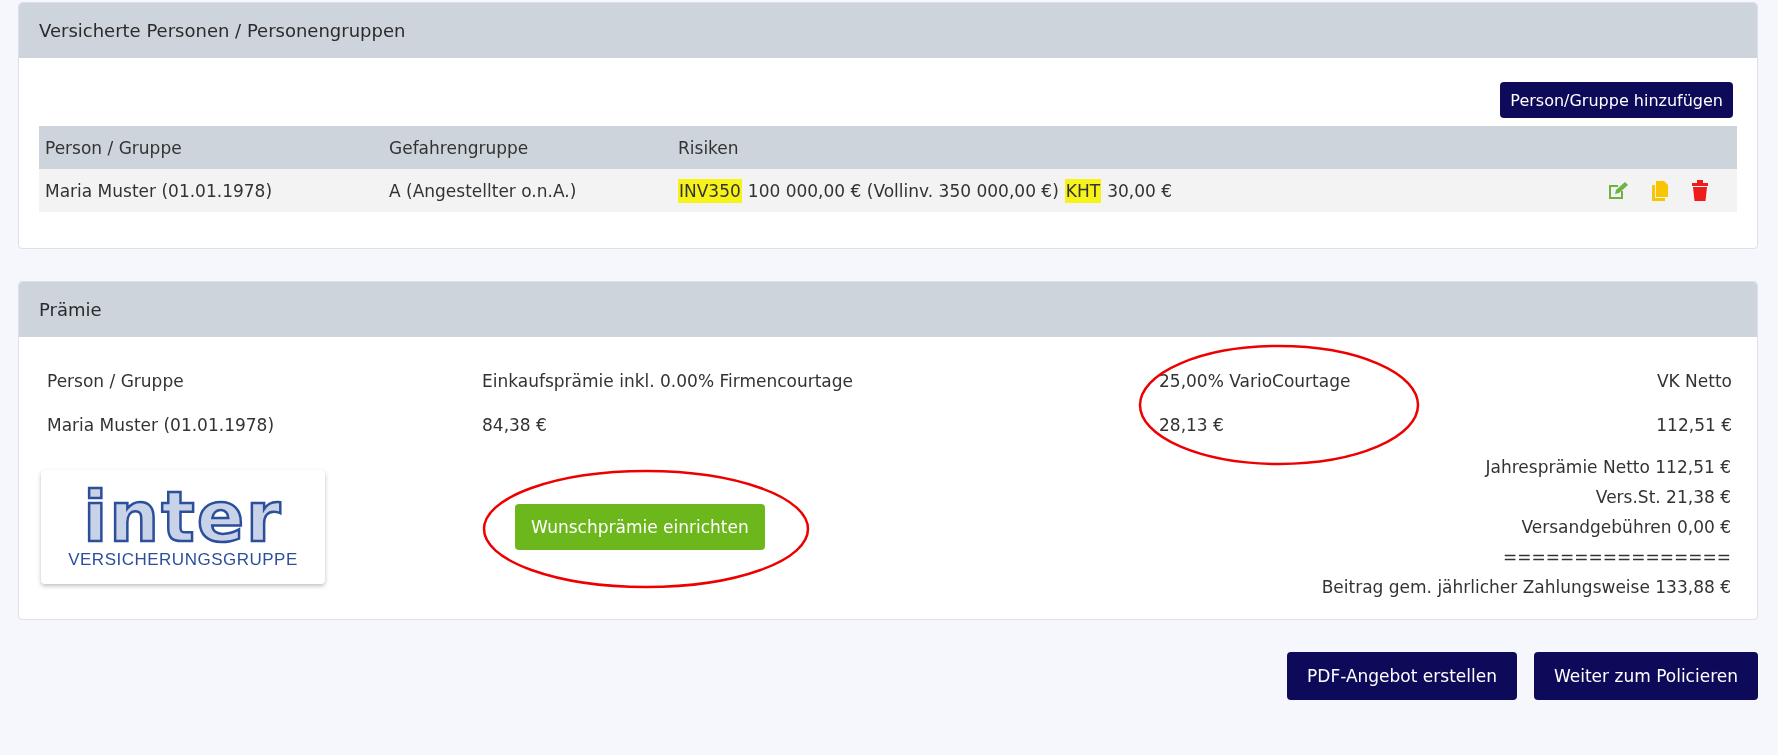 This screenshot has width=1778, height=755. What do you see at coordinates (459, 147) in the screenshot?
I see `column-header: Gefahrengruppe` at bounding box center [459, 147].